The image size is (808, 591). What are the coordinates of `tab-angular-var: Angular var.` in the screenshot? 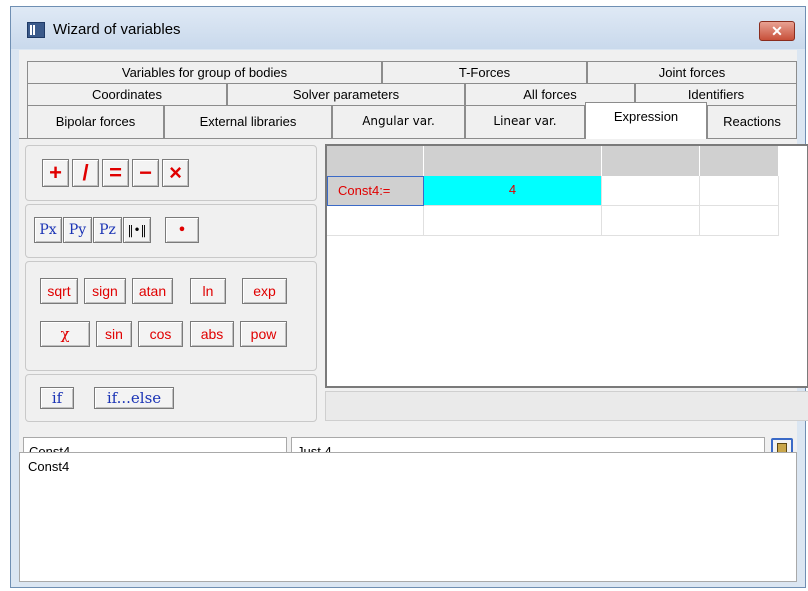 It's located at (398, 121).